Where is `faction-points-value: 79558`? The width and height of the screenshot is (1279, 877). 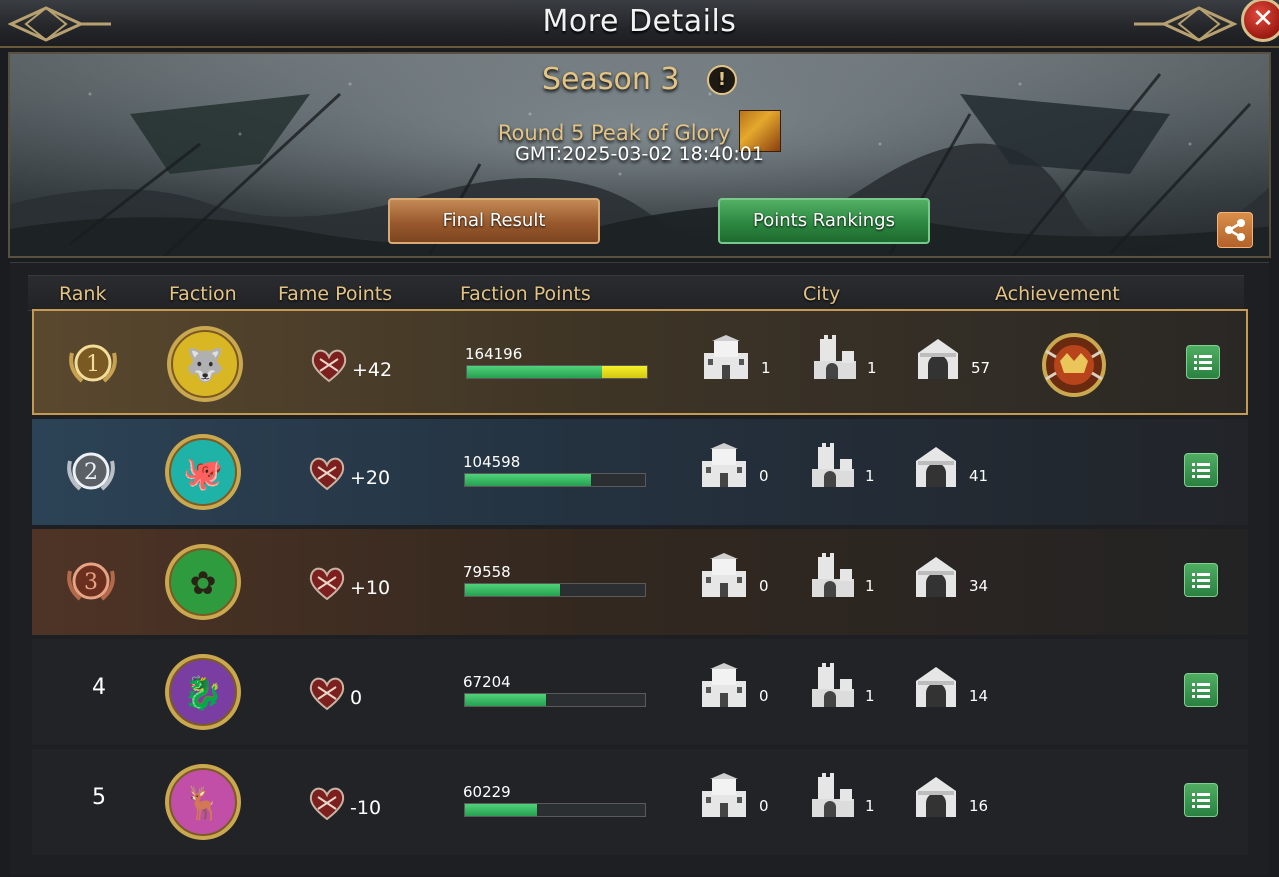 faction-points-value: 79558 is located at coordinates (487, 572).